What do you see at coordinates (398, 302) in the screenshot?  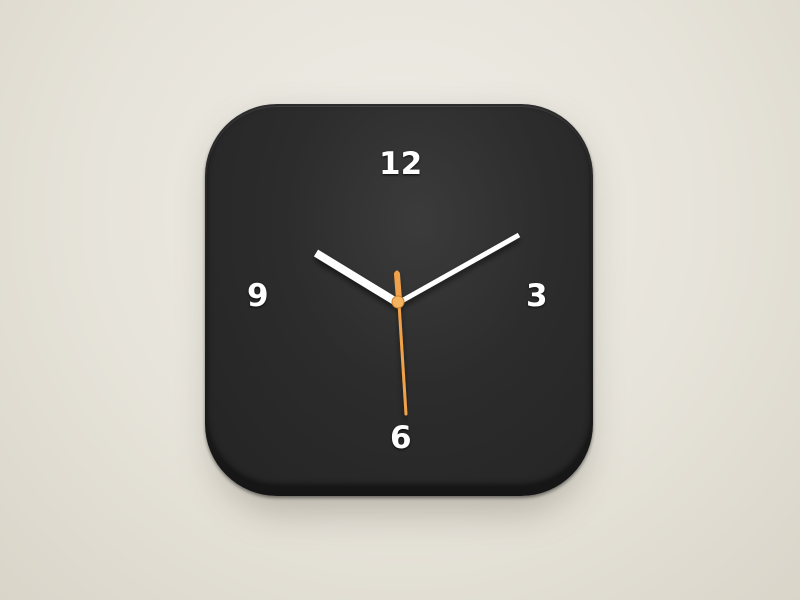 I see `center-pin` at bounding box center [398, 302].